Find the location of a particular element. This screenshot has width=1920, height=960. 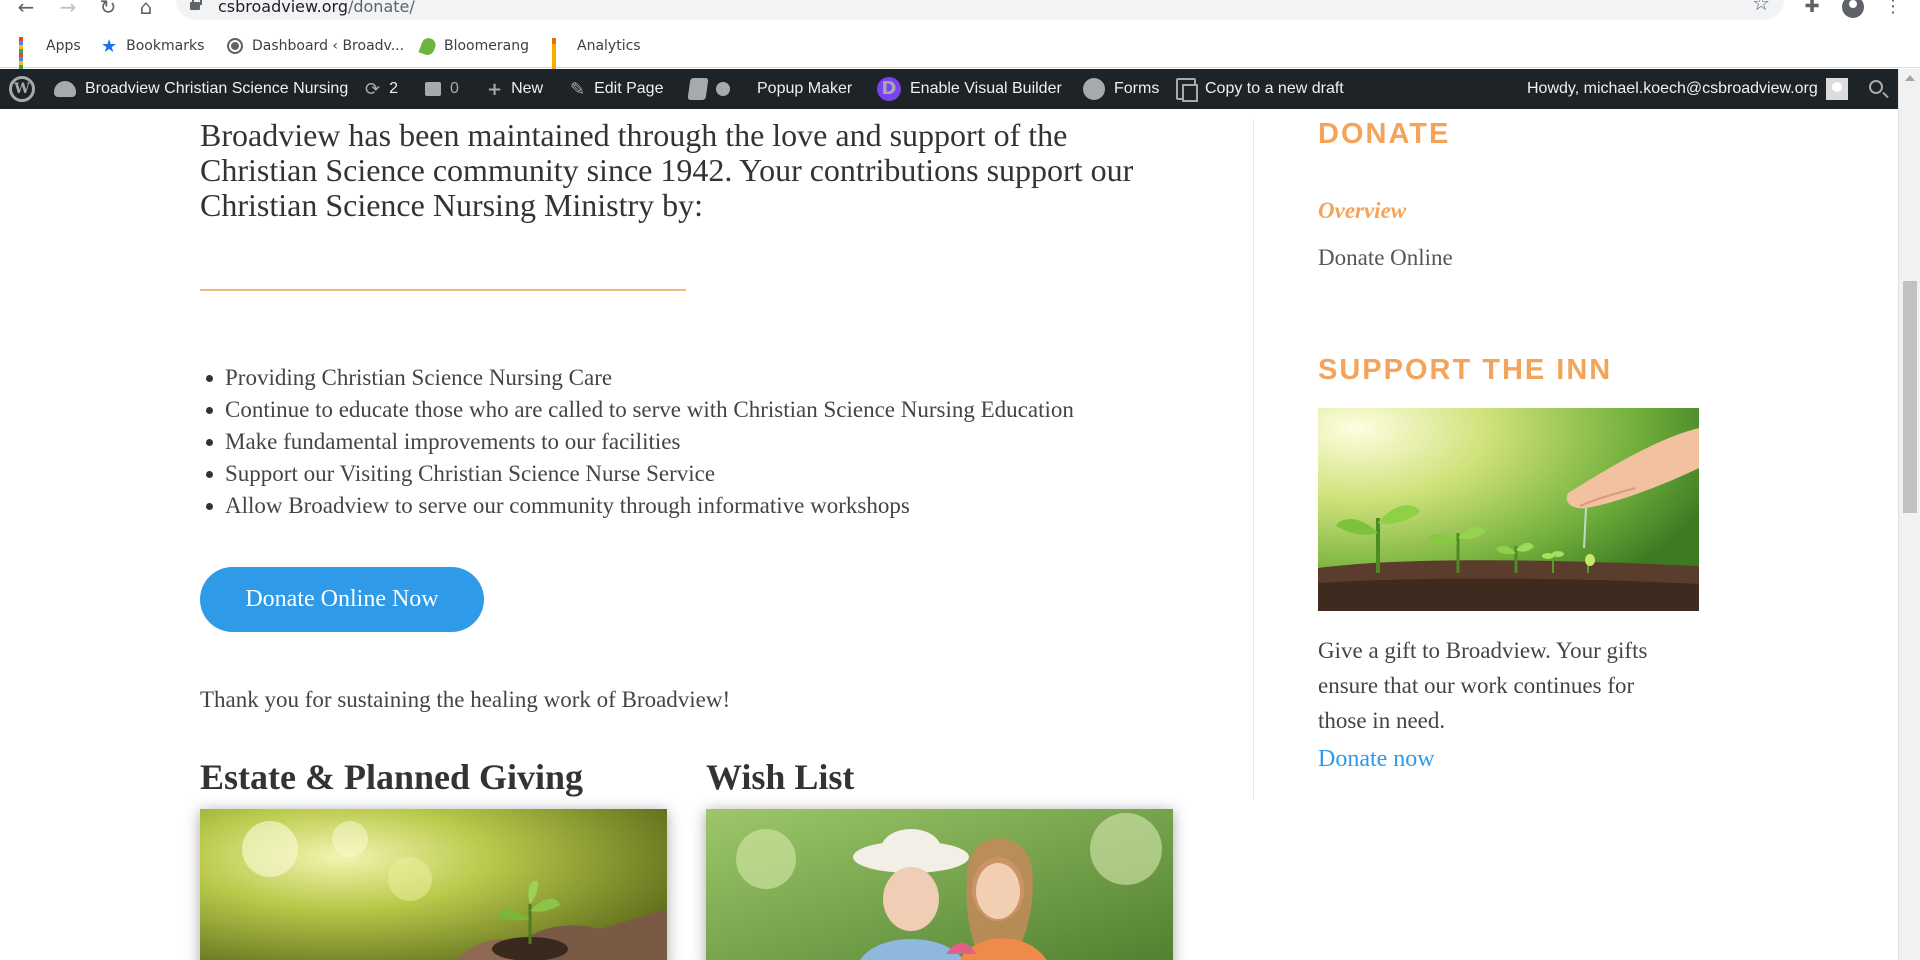

wish-list-image is located at coordinates (939, 884).